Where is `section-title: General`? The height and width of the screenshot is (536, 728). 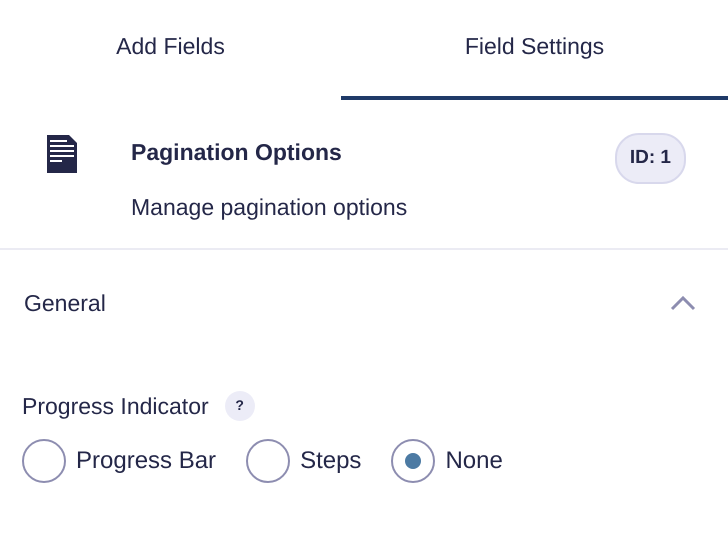 section-title: General is located at coordinates (65, 303).